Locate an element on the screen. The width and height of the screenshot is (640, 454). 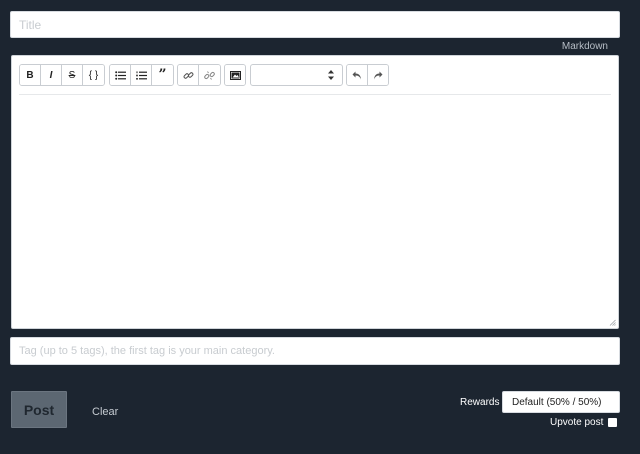
redo-icon is located at coordinates (378, 75).